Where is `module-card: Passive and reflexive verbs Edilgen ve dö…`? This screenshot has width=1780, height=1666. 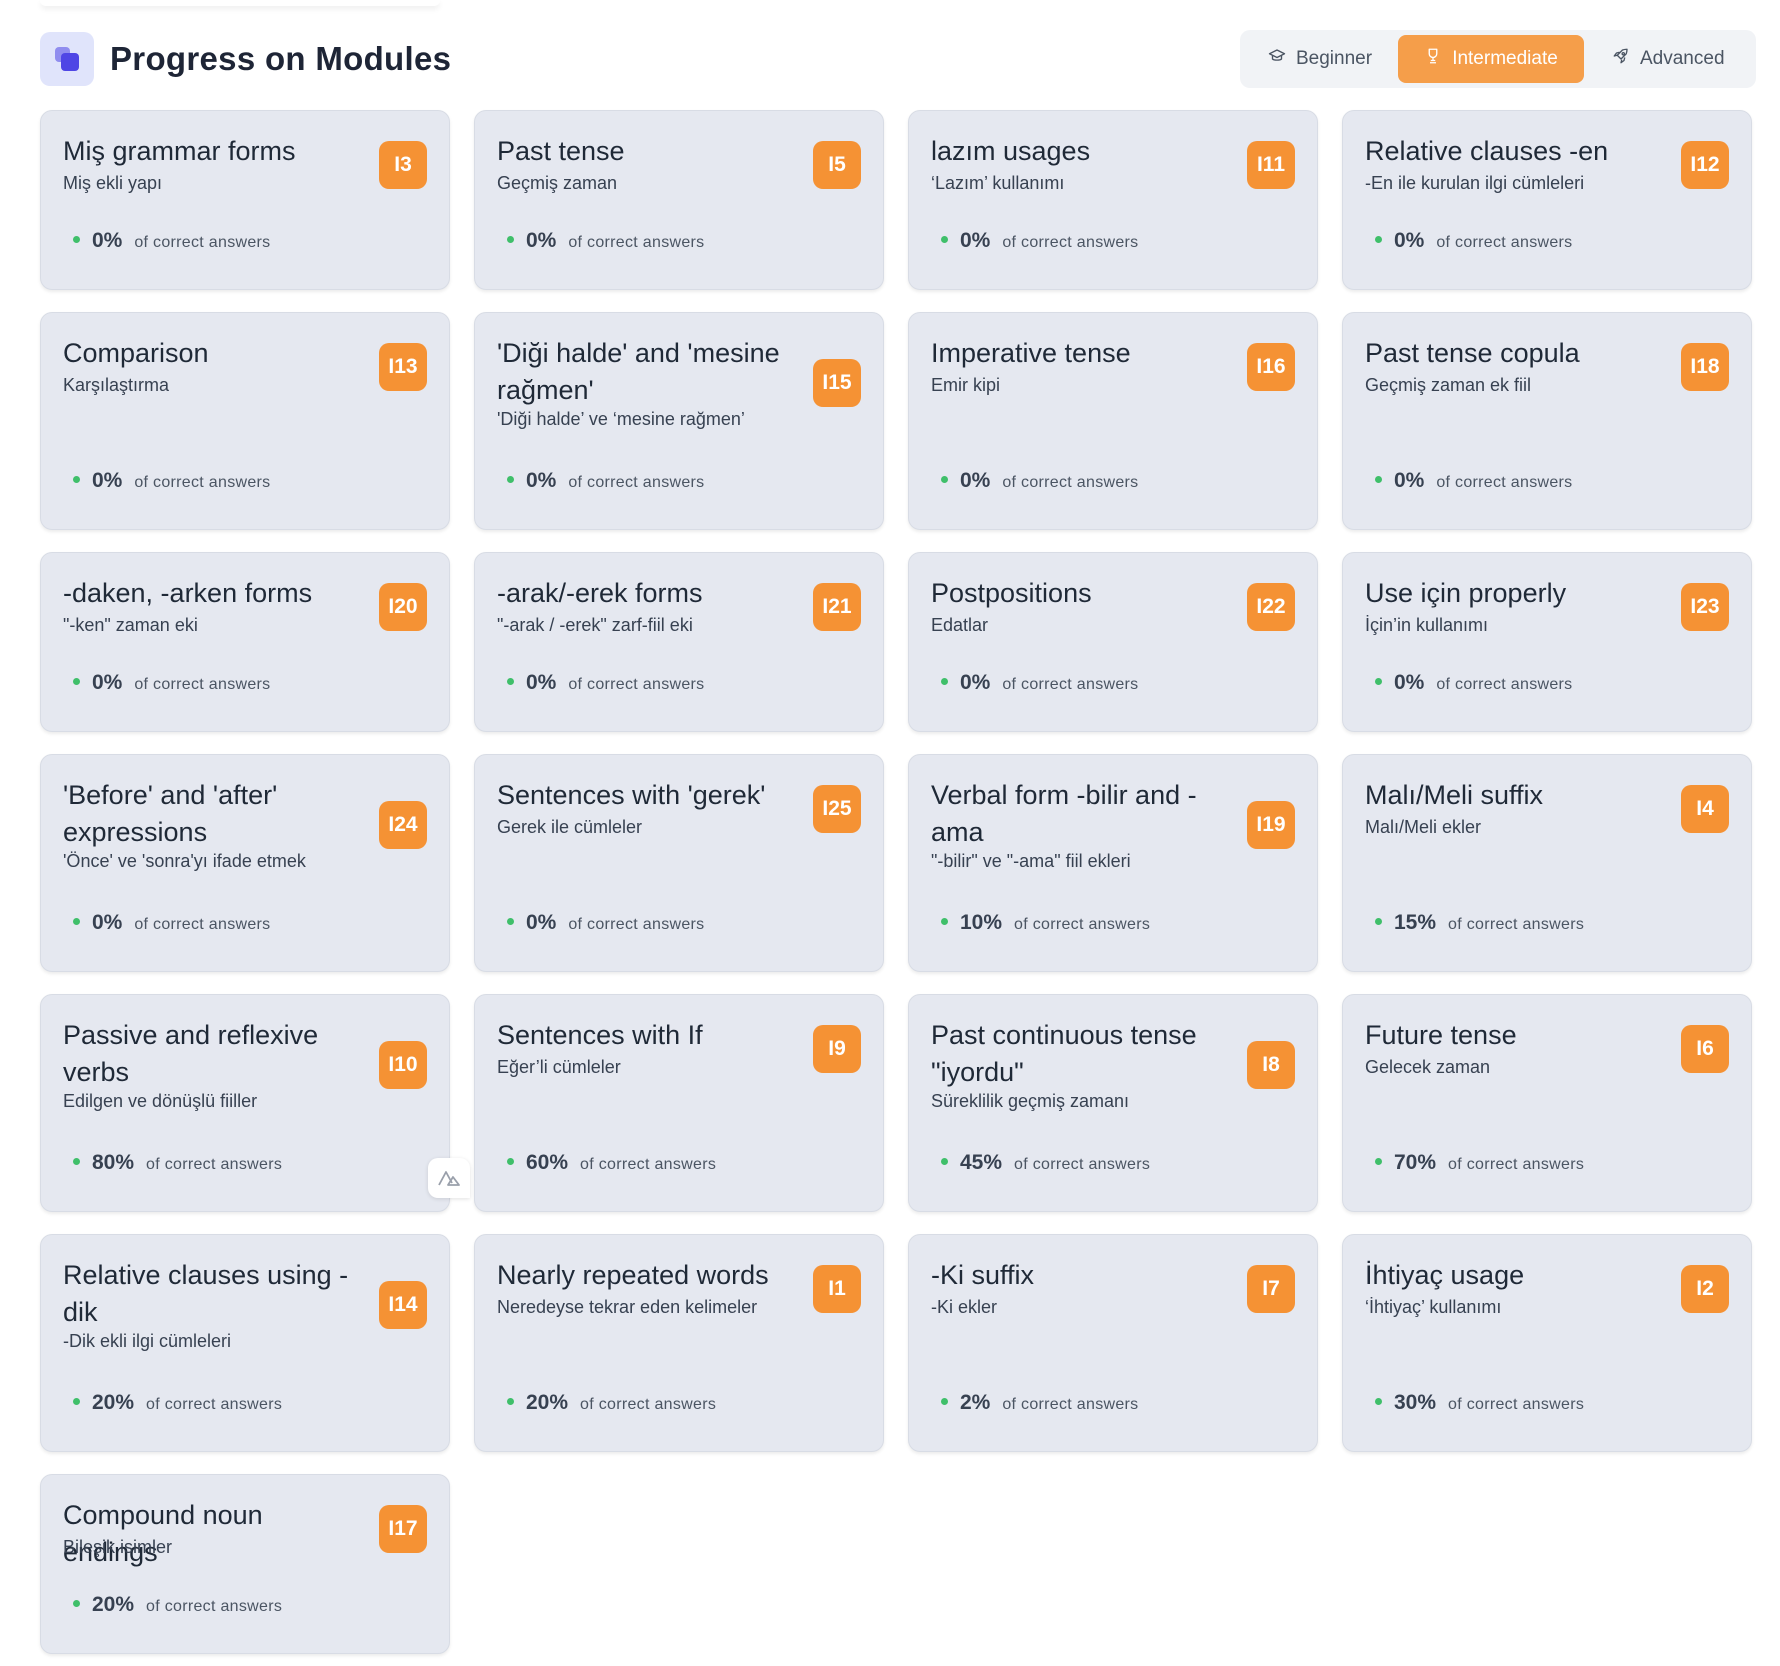
module-card: Passive and reflexive verbs Edilgen ve dö… is located at coordinates (245, 1103).